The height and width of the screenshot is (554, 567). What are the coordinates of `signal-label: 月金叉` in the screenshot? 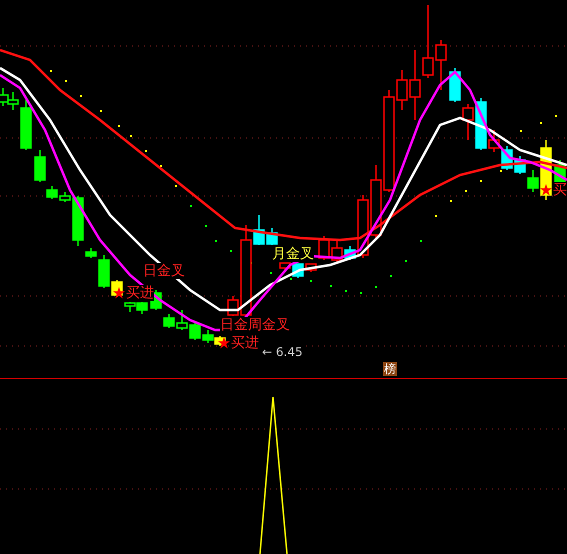 It's located at (293, 254).